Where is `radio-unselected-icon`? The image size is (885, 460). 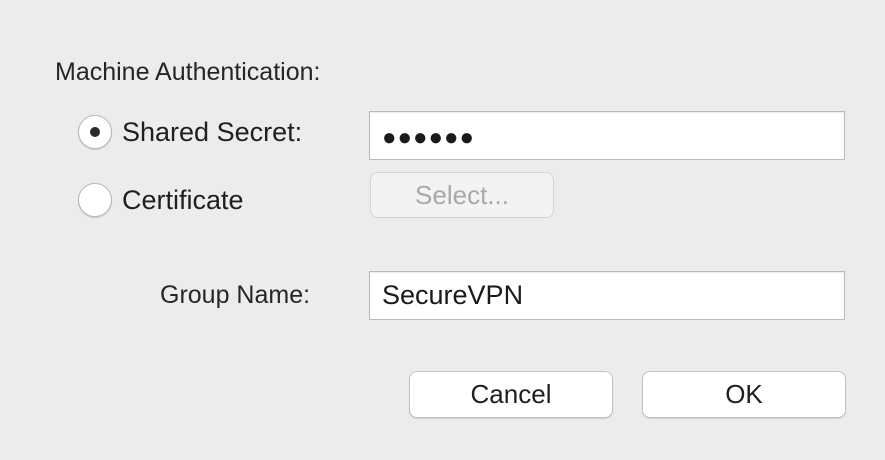
radio-unselected-icon is located at coordinates (95, 200).